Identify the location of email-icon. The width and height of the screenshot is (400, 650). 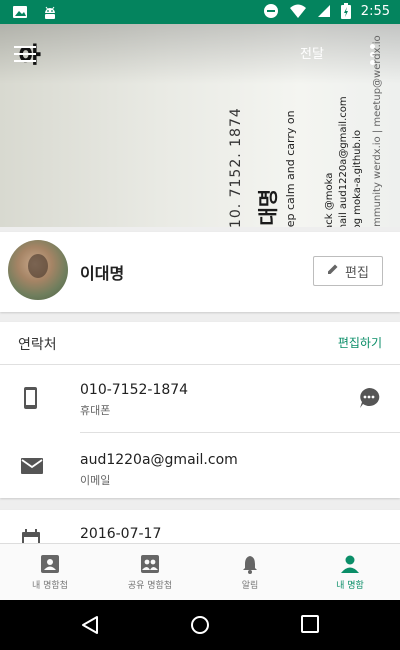
(32, 468).